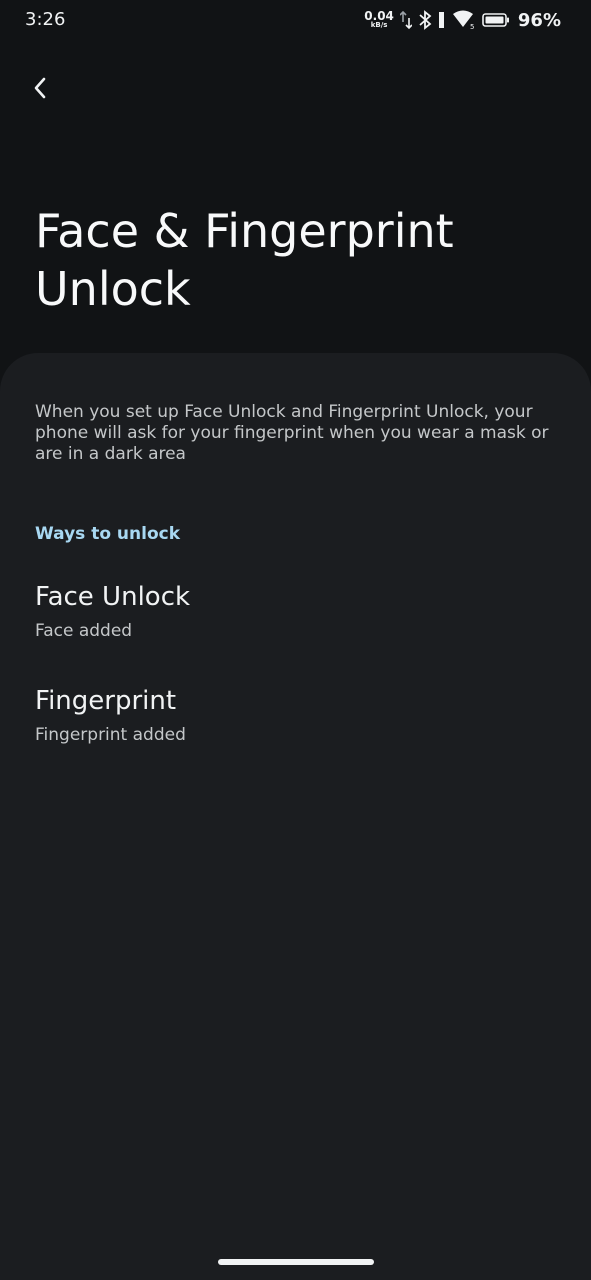  I want to click on data-transfer-icon, so click(405, 20).